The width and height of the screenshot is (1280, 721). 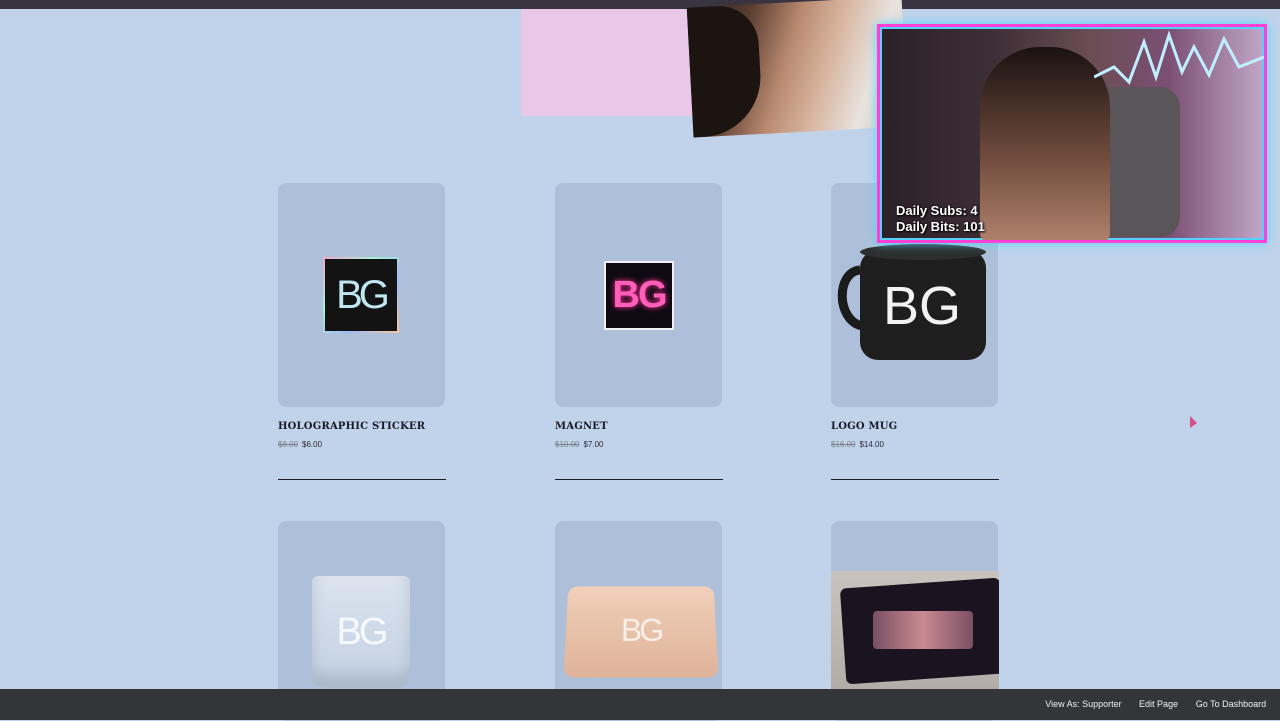 I want to click on sale-price: $6.00, so click(x=312, y=444).